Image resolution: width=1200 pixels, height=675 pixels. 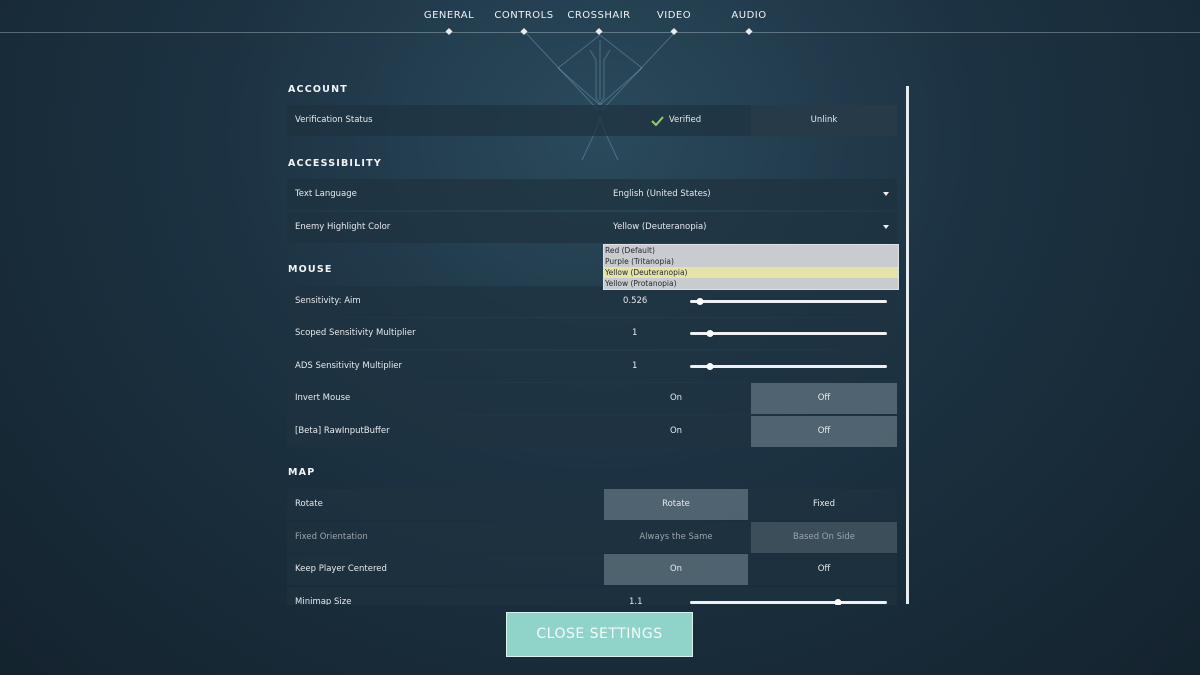 I want to click on based-on-side-option: Based On Side, so click(x=824, y=537).